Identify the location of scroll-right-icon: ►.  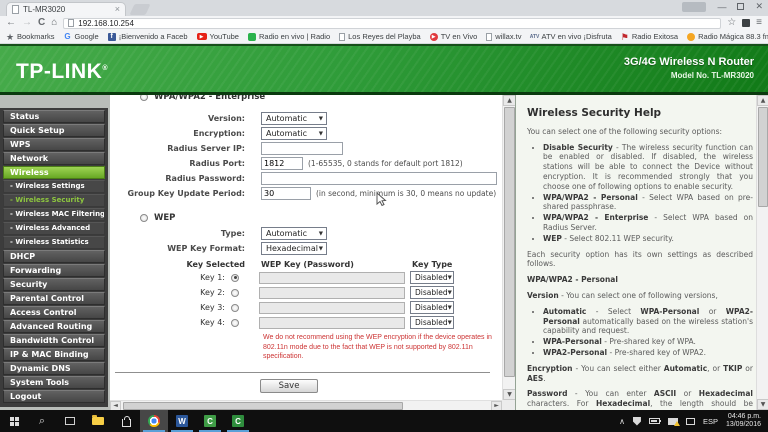
(496, 405).